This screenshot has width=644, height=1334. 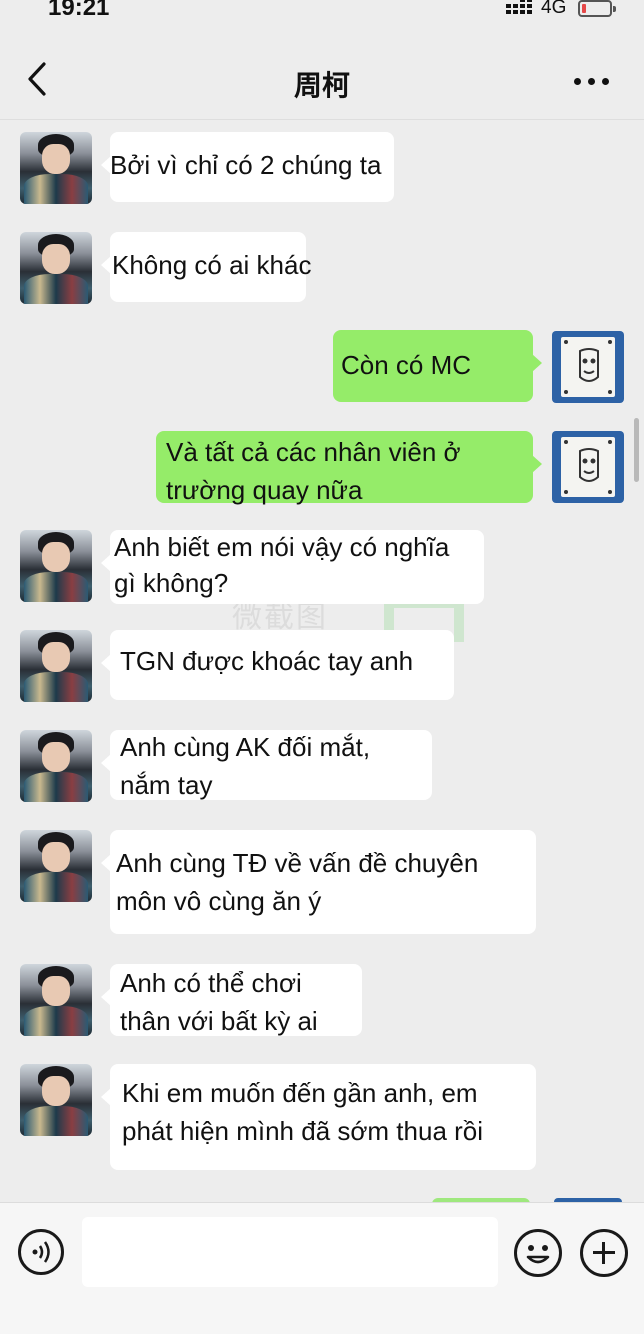 What do you see at coordinates (554, 9) in the screenshot?
I see `network-type: 4G` at bounding box center [554, 9].